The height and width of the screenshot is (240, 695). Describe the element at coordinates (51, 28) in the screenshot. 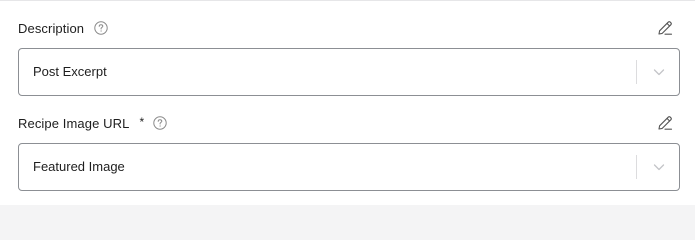

I see `field-label: Description` at that location.